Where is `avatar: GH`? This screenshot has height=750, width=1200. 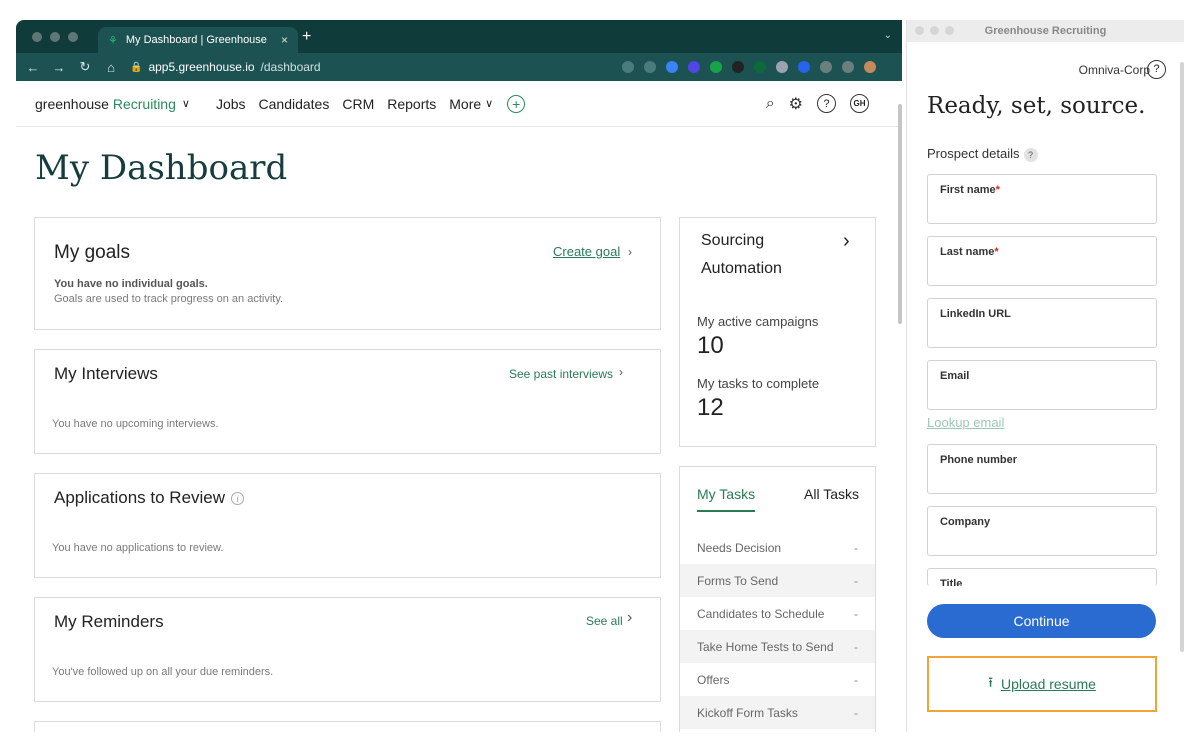
avatar: GH is located at coordinates (859, 103).